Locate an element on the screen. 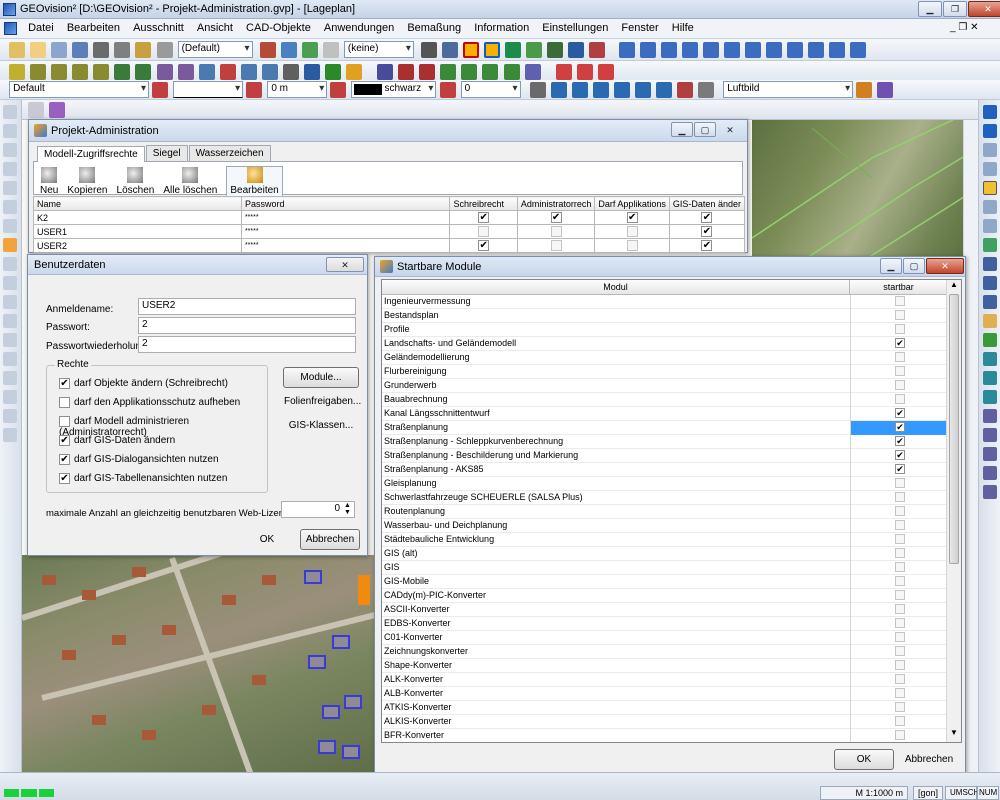 The width and height of the screenshot is (1000, 800). view-top-icon is located at coordinates (990, 397).